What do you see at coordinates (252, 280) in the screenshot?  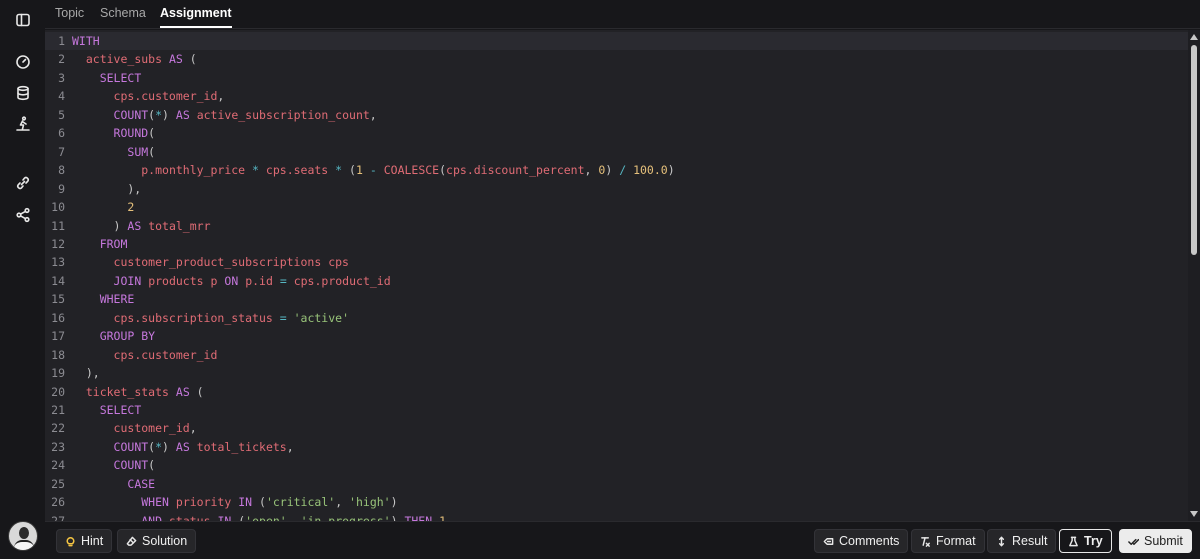 I see `code-text: JOIN products p ON p.id = cps.product_id` at bounding box center [252, 280].